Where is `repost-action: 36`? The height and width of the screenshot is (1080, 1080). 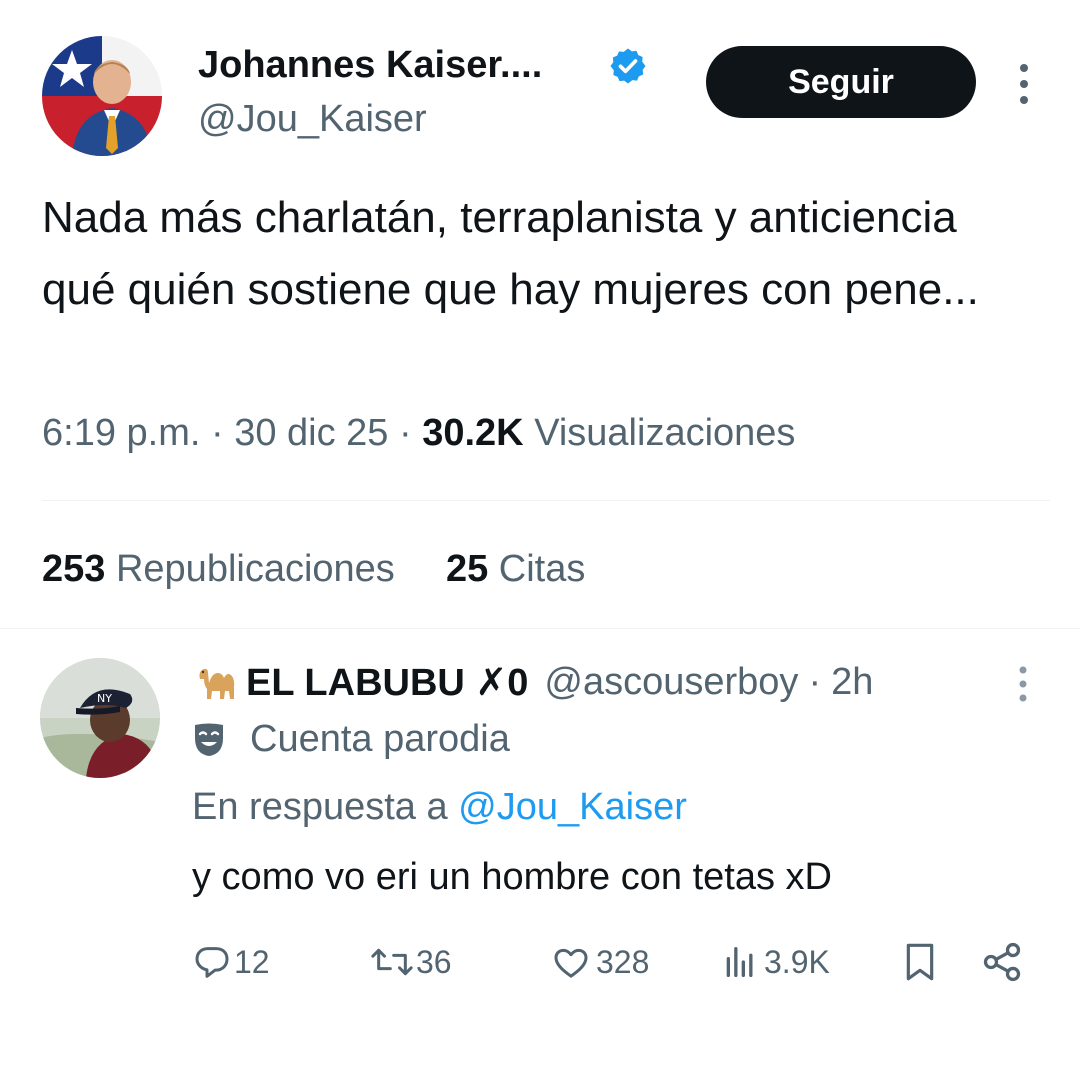 repost-action: 36 is located at coordinates (410, 962).